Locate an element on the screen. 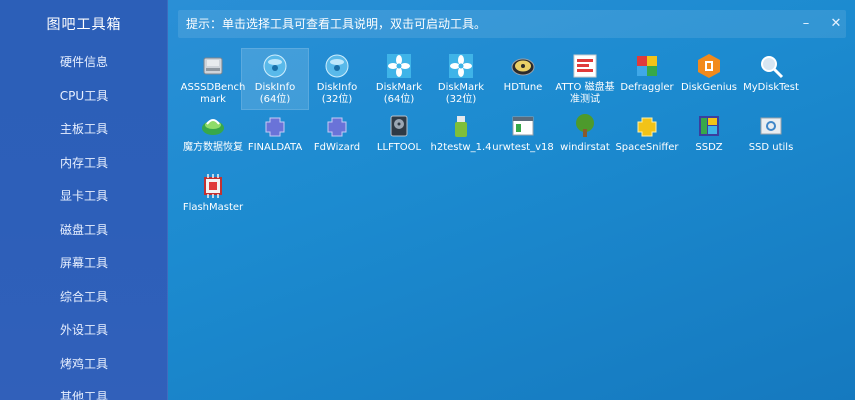 The height and width of the screenshot is (400, 855). sidebar-item-disk-tools: 磁盘工具 is located at coordinates (84, 231).